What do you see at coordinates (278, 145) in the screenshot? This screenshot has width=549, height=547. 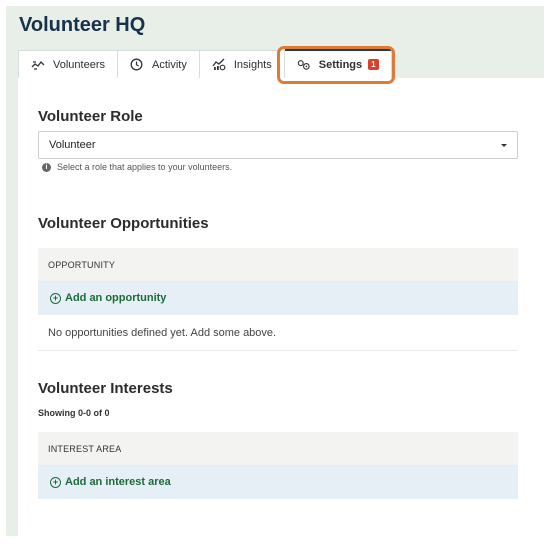 I see `role-select: Volunteer` at bounding box center [278, 145].